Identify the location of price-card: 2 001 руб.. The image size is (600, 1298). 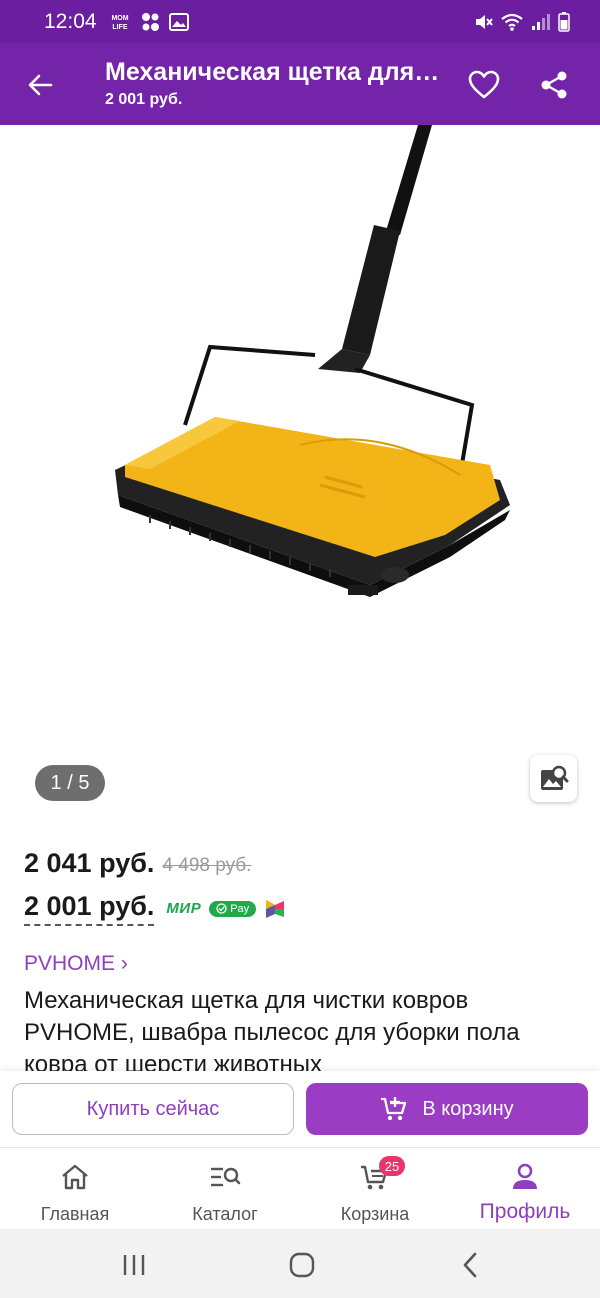
(89, 908).